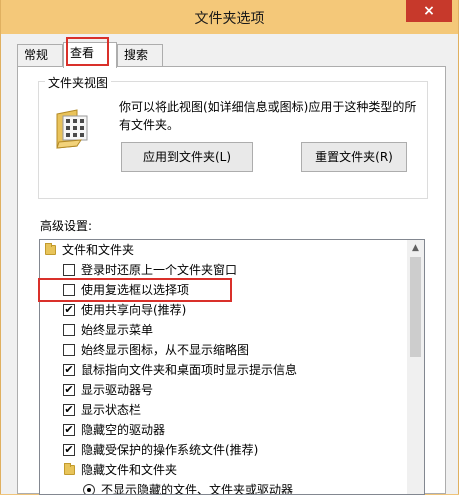 The image size is (459, 495). What do you see at coordinates (69, 350) in the screenshot?
I see `checkbox-always-show-icons` at bounding box center [69, 350].